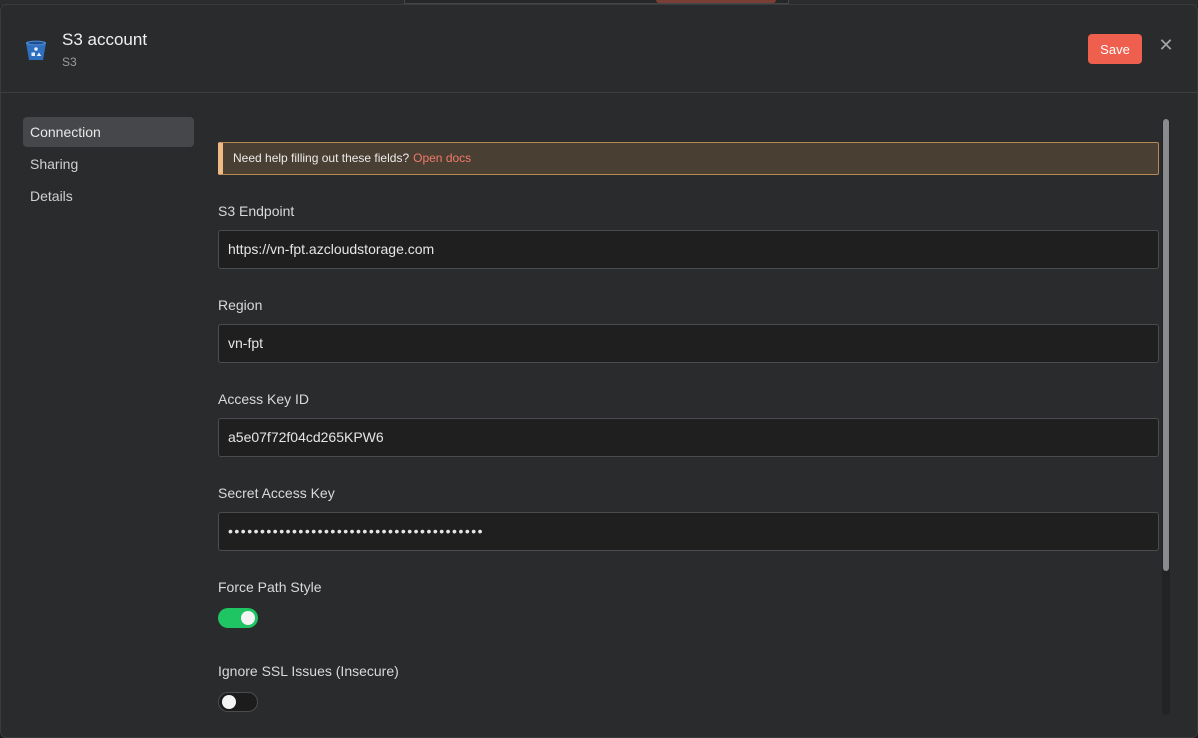 The image size is (1198, 738). I want to click on access-key-id-input: a5e07f72f04cd265KPW6, so click(688, 437).